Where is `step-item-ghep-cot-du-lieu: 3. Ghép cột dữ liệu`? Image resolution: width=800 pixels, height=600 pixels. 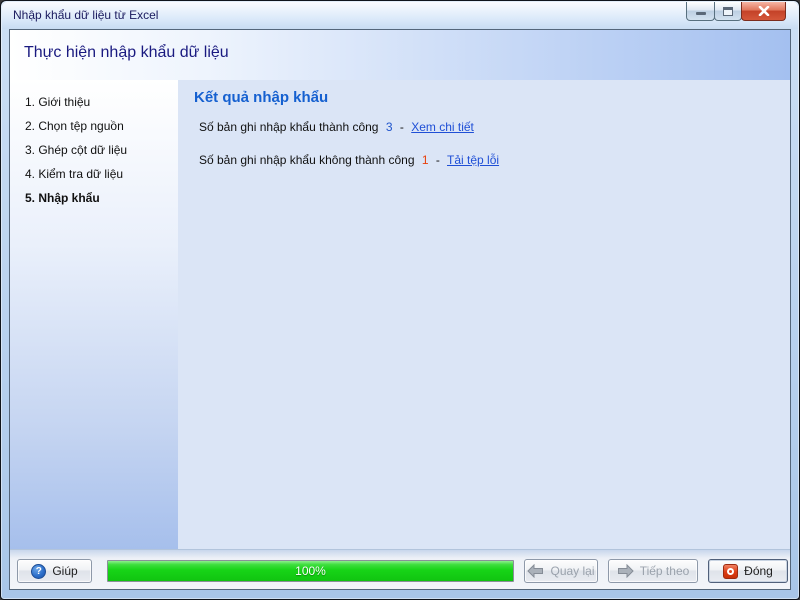 step-item-ghep-cot-du-lieu: 3. Ghép cột dữ liệu is located at coordinates (76, 150).